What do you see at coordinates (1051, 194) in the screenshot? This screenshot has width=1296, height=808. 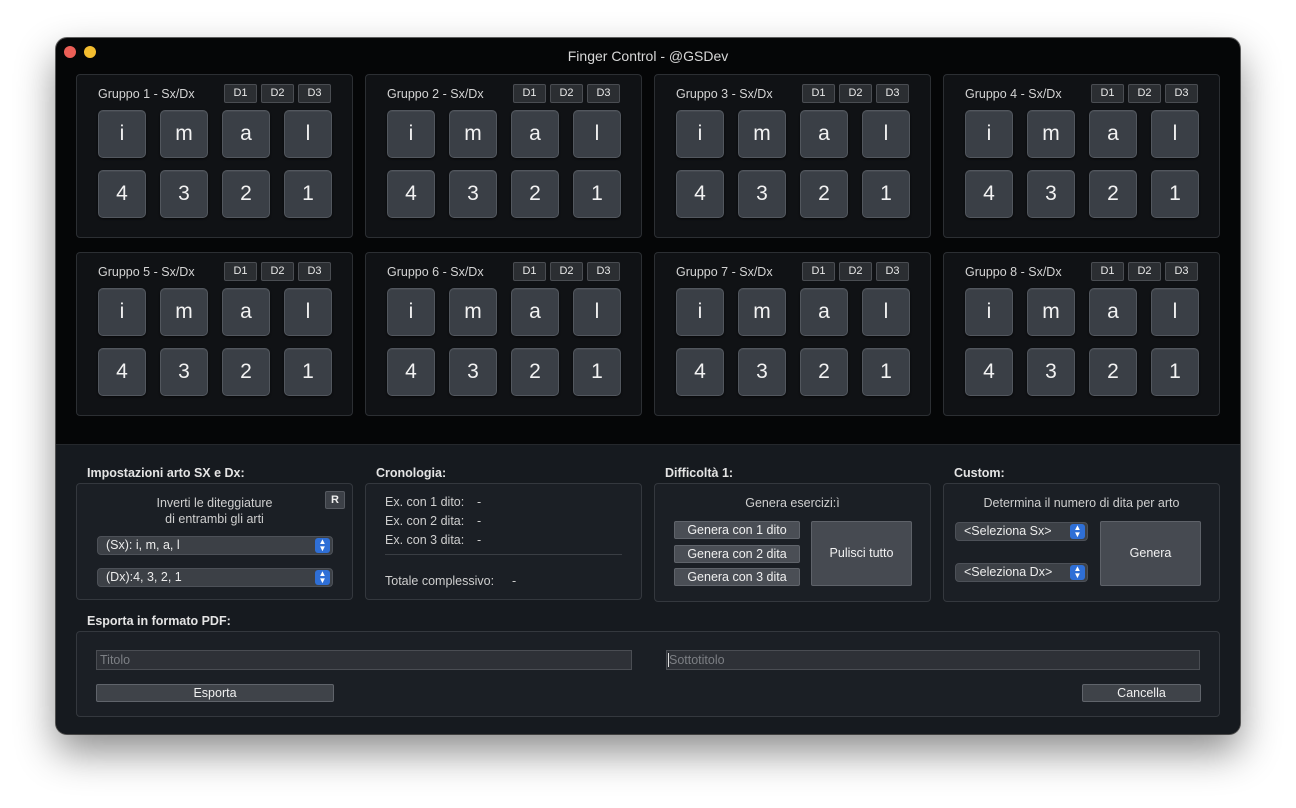 I see `group-4-finger-button: 3` at bounding box center [1051, 194].